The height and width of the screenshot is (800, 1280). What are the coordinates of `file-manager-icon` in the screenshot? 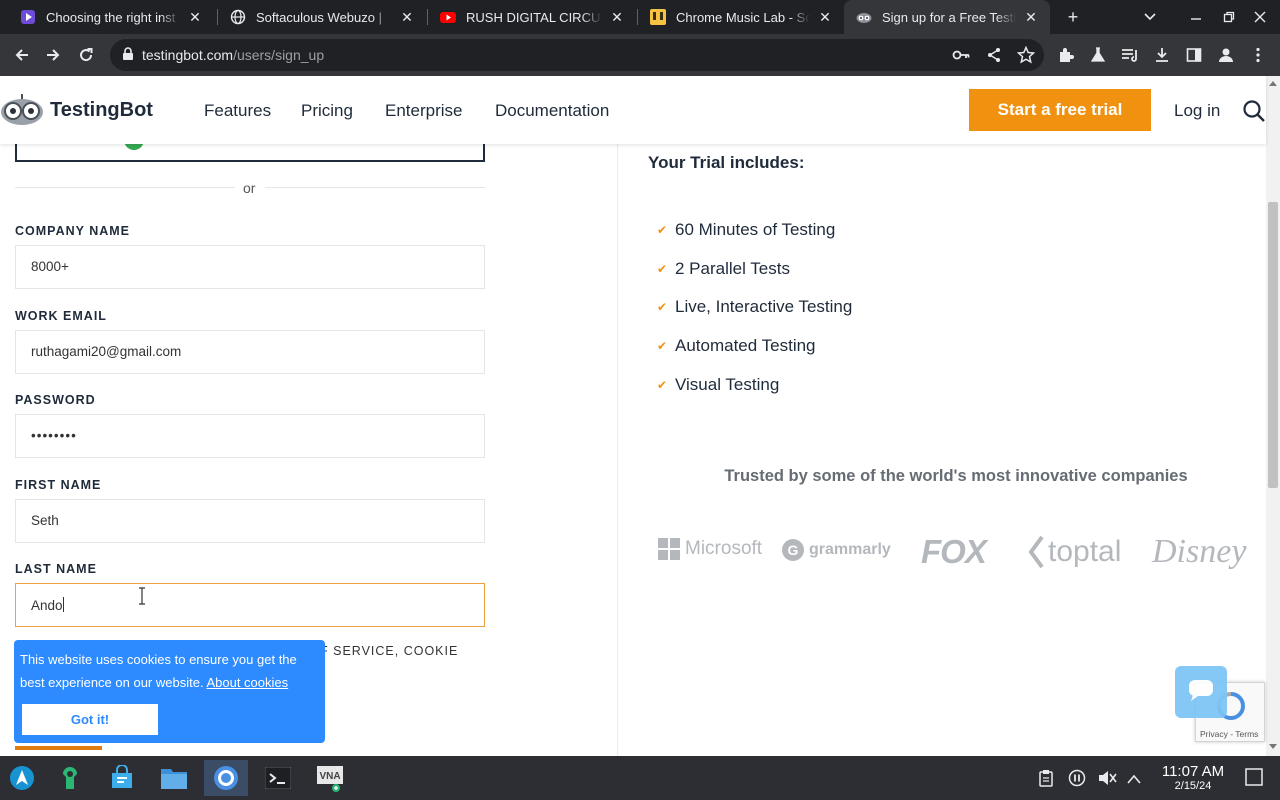 It's located at (174, 778).